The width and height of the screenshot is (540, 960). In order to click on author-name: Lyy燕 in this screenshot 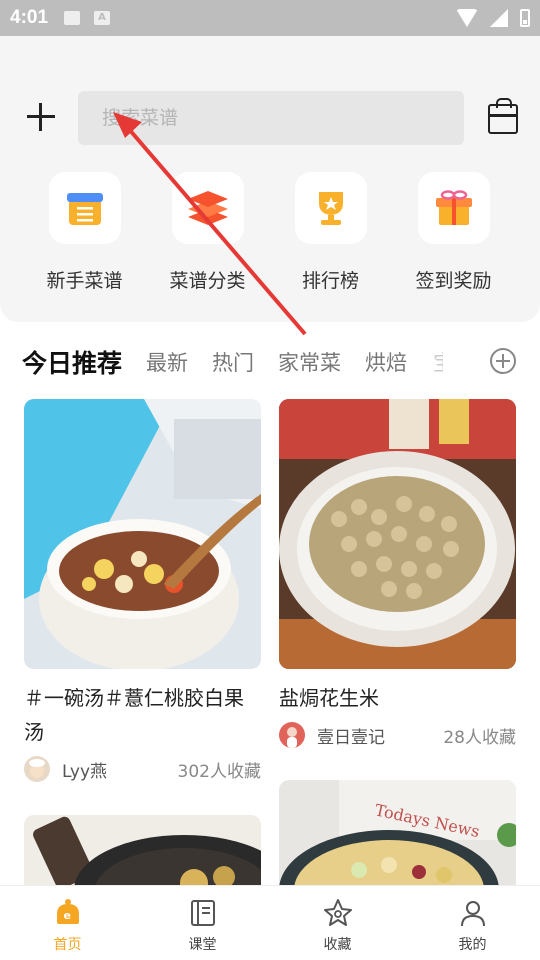, I will do `click(84, 769)`.